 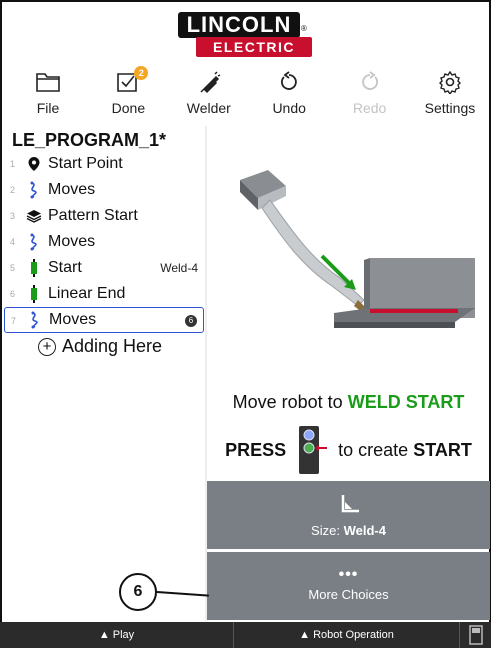 I want to click on instruction-prefix: Move robot to, so click(x=290, y=402).